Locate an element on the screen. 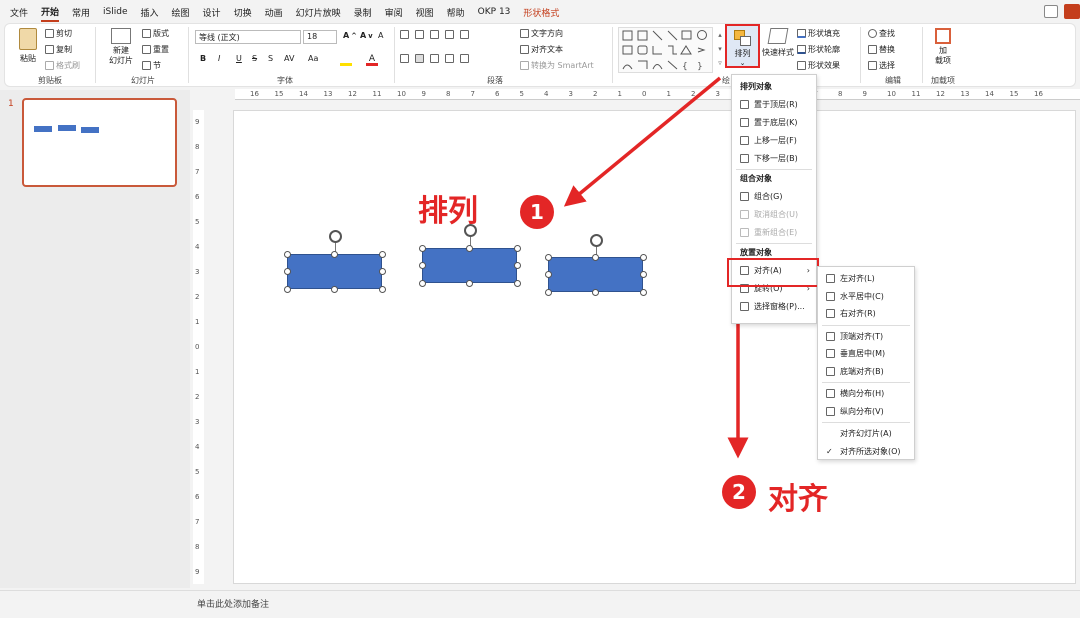  align-item-2: 右对齐(R) is located at coordinates (866, 314).